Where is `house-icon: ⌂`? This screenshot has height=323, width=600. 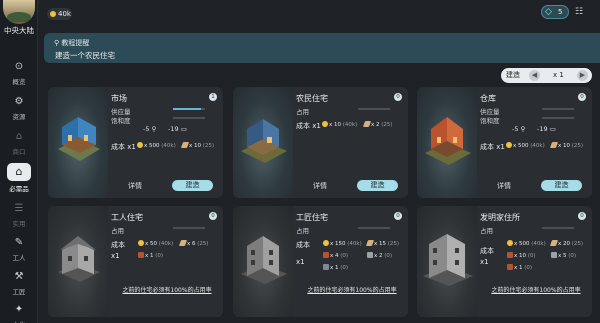 house-icon: ⌂ is located at coordinates (19, 172).